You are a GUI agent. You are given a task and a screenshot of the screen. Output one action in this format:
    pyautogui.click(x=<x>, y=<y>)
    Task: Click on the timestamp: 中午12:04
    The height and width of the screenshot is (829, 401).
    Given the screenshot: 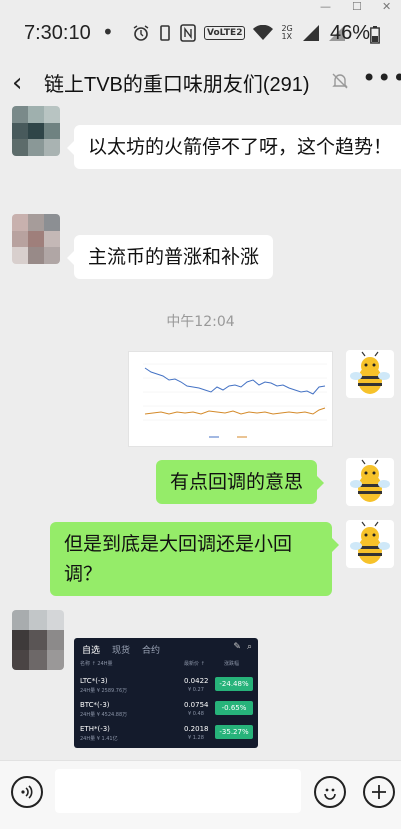 What is the action you would take?
    pyautogui.click(x=200, y=322)
    